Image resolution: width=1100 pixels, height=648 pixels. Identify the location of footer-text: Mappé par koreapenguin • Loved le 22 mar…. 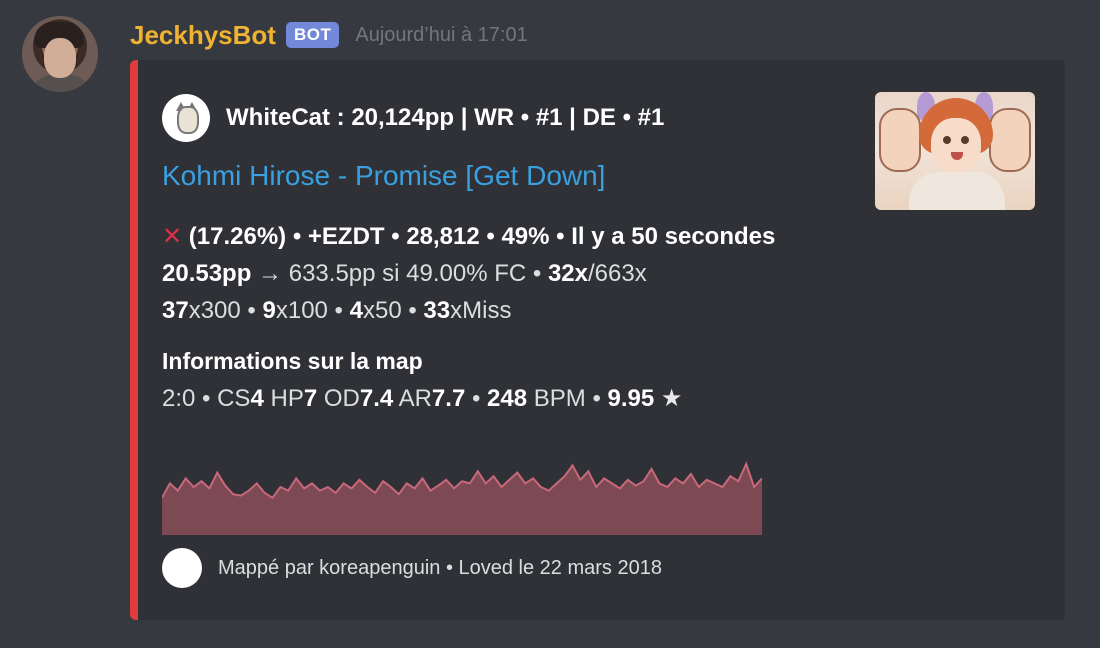
(440, 567).